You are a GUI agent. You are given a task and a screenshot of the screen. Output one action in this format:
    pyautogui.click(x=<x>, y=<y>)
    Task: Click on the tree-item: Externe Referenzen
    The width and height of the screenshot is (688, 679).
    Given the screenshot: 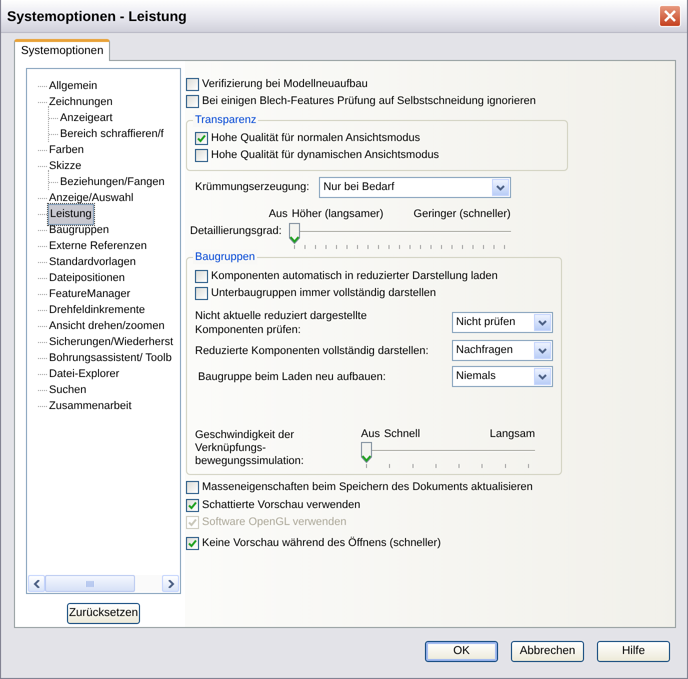 What is the action you would take?
    pyautogui.click(x=98, y=246)
    